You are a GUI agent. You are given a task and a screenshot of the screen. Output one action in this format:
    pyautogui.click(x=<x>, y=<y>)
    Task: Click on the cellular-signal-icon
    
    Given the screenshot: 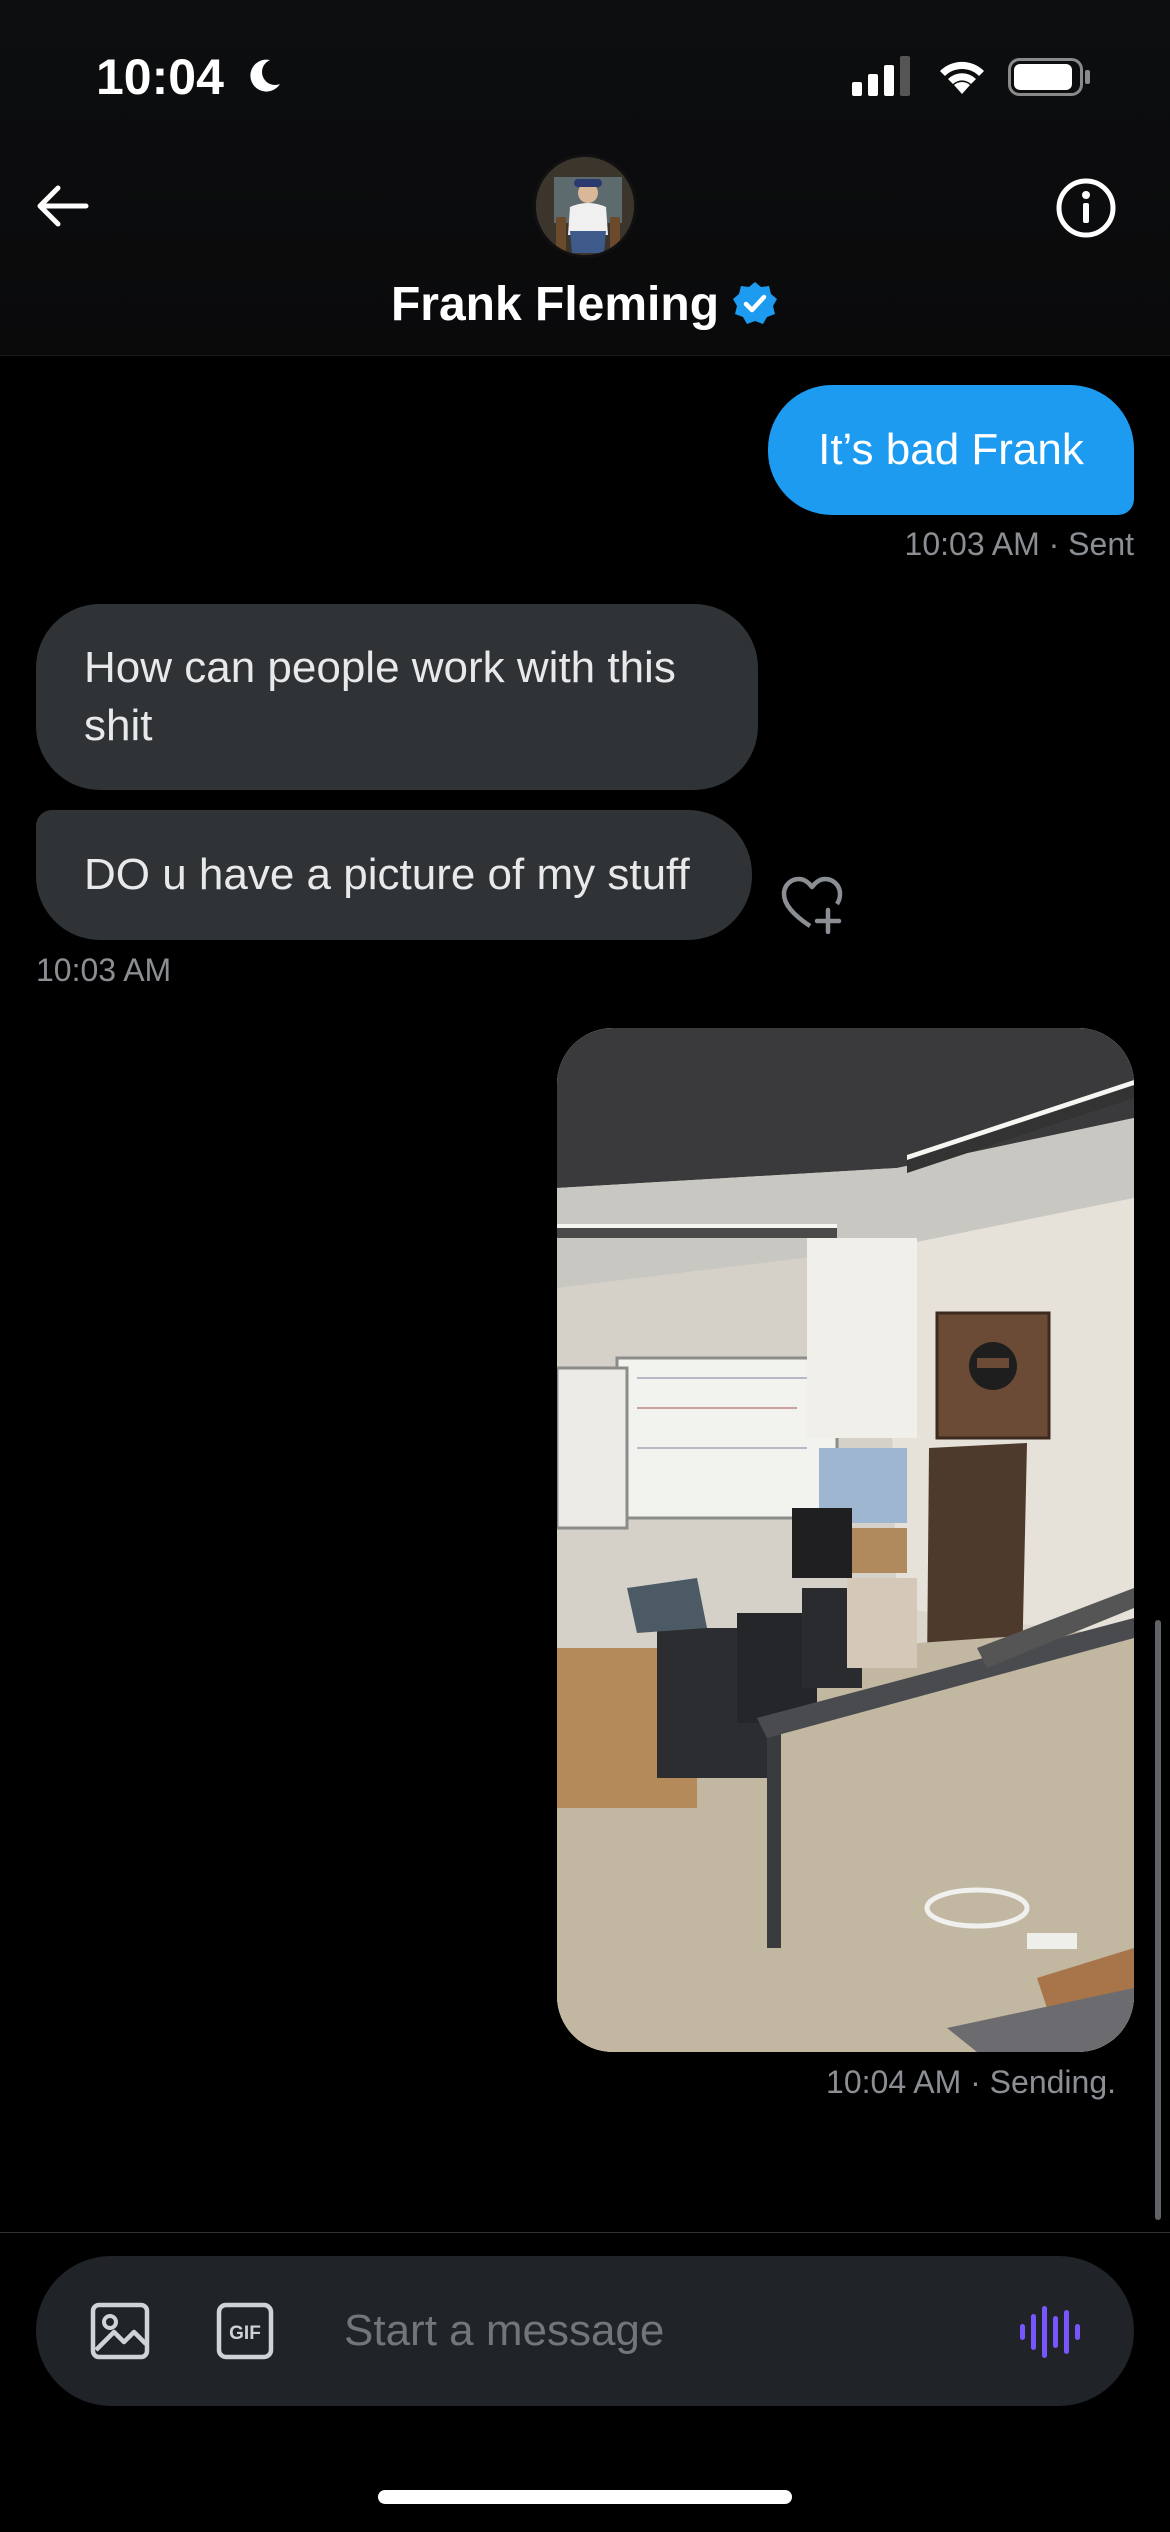 What is the action you would take?
    pyautogui.click(x=881, y=76)
    